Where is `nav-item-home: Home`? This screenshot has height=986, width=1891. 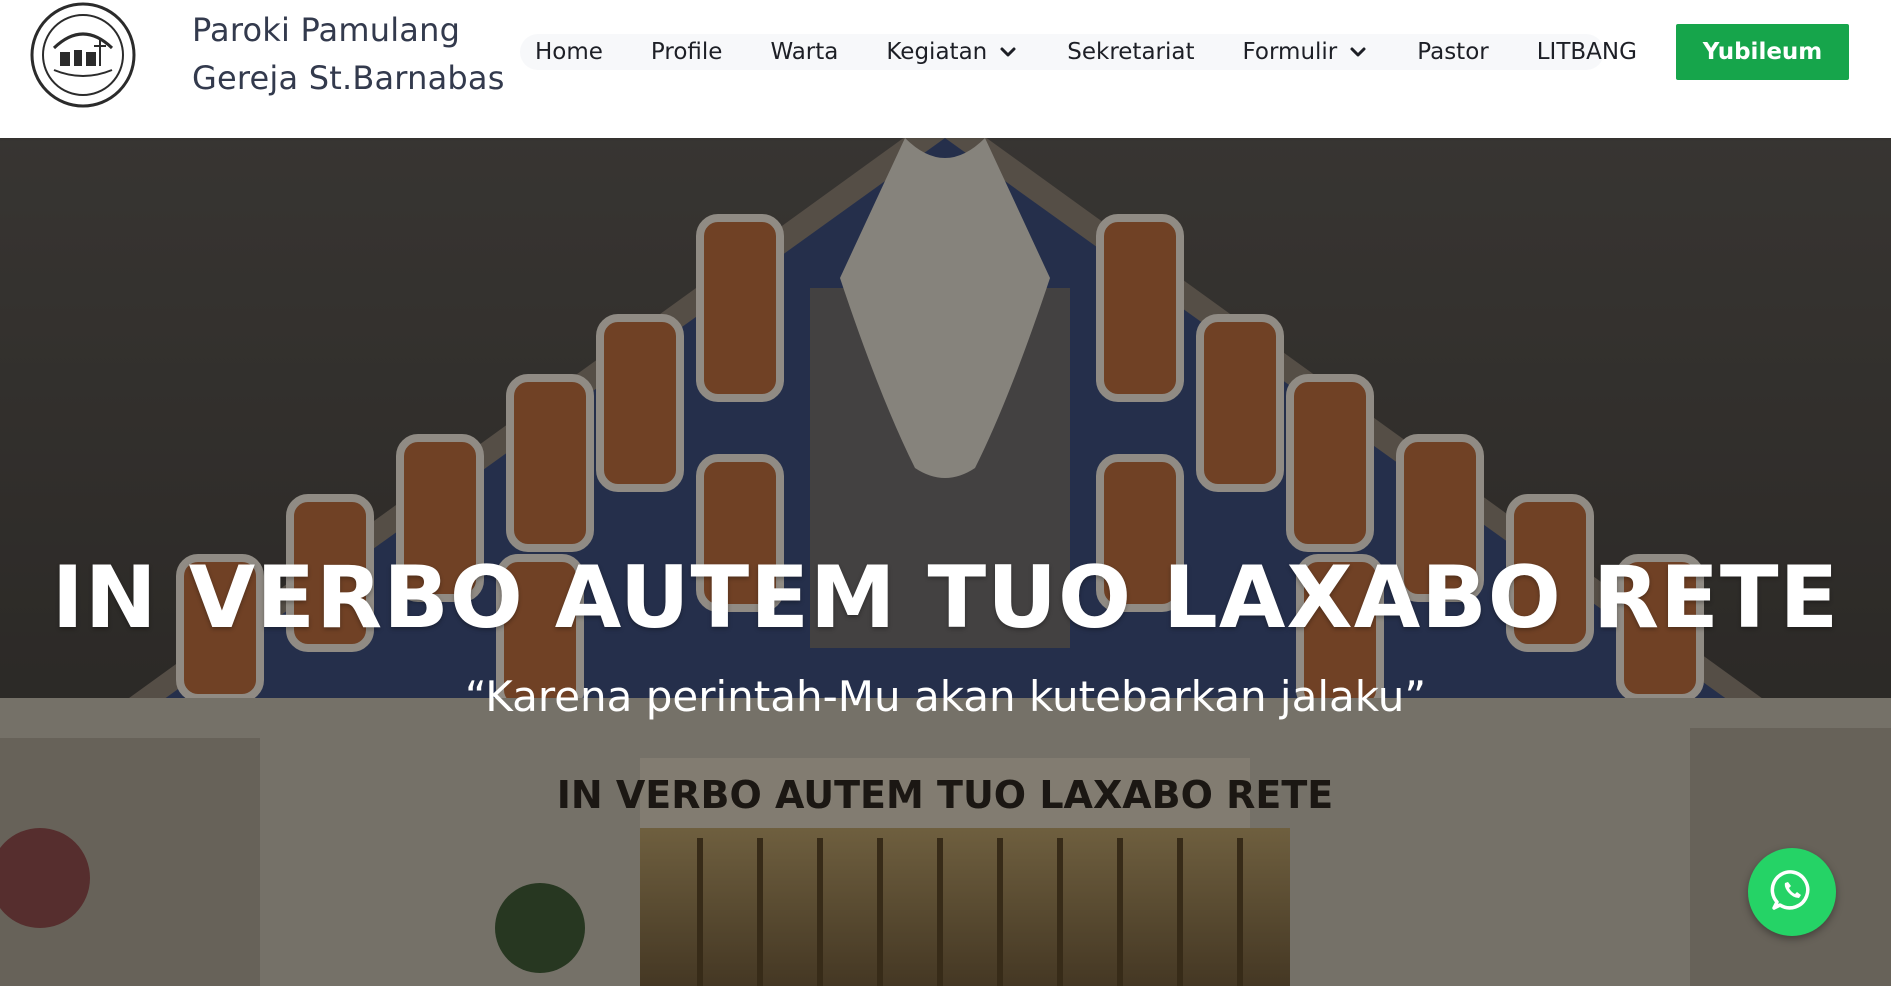 nav-item-home: Home is located at coordinates (569, 52).